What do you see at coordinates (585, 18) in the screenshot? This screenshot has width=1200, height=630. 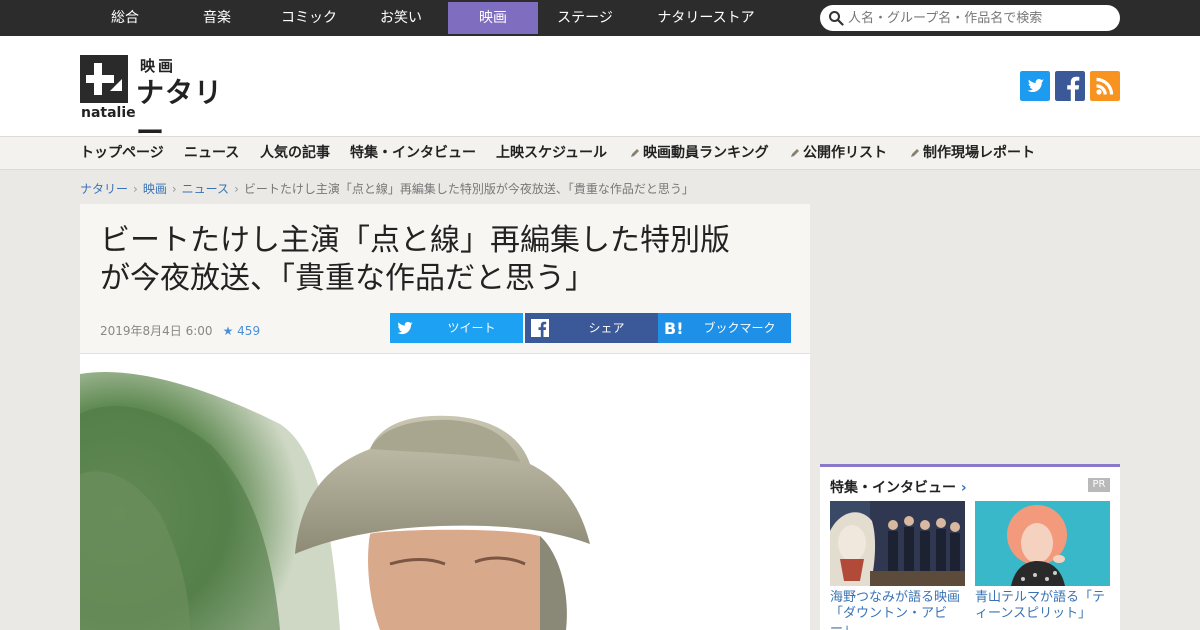 I see `category-tab-stage: ステージ` at bounding box center [585, 18].